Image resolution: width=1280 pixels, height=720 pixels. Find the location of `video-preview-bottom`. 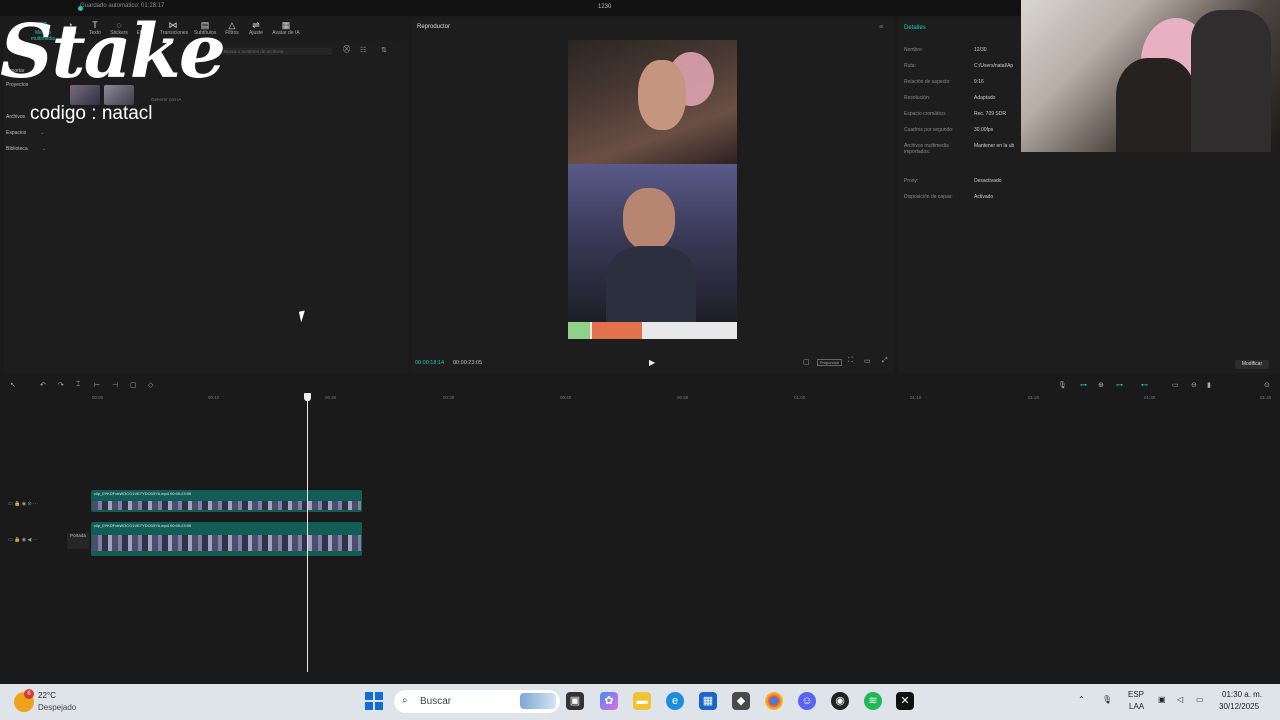

video-preview-bottom is located at coordinates (652, 330).